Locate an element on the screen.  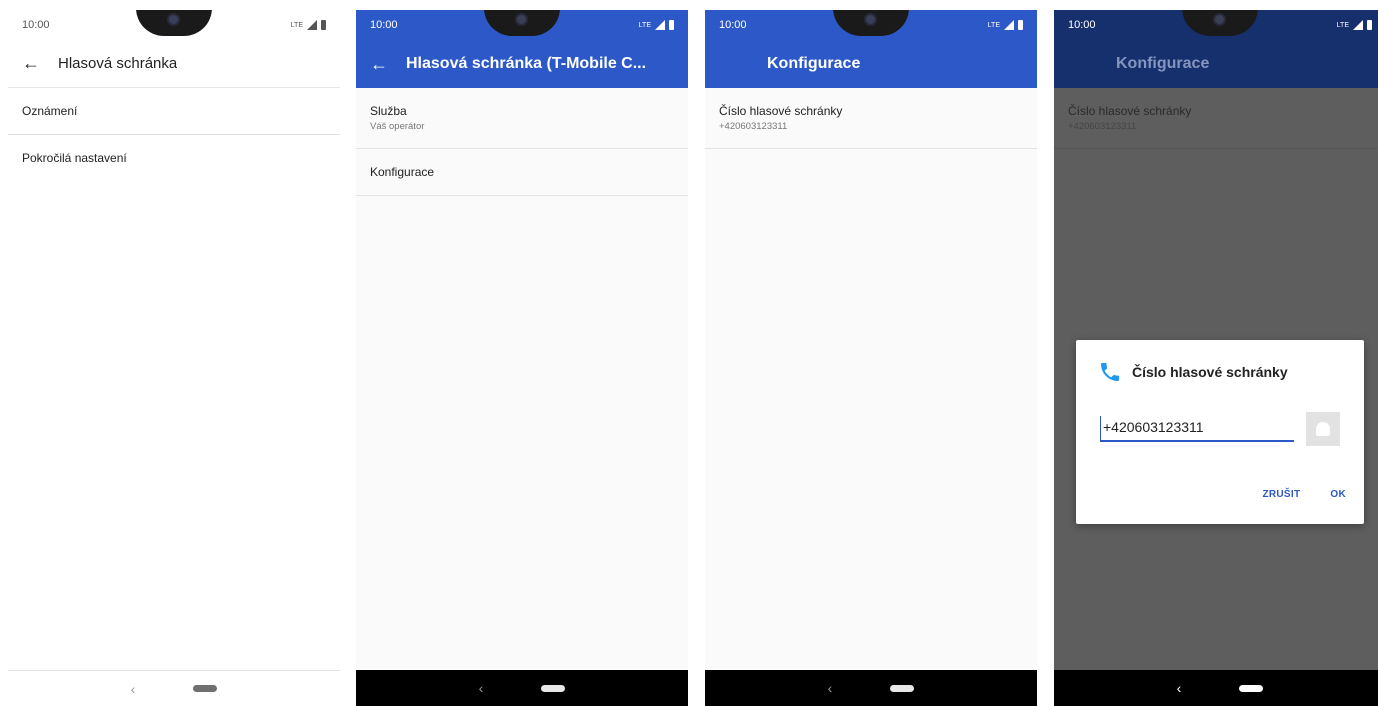
voicemail-number-input: +420603123311 is located at coordinates (1197, 429).